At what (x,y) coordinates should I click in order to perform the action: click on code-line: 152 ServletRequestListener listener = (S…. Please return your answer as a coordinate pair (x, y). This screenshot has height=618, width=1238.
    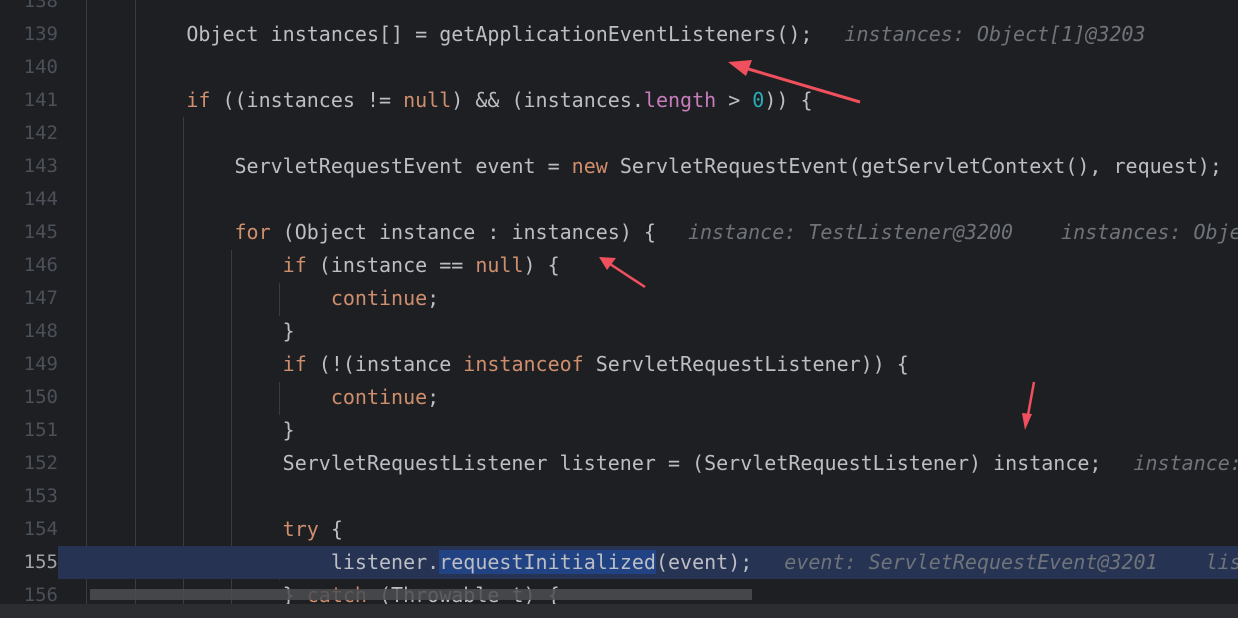
    Looking at the image, I should click on (619, 463).